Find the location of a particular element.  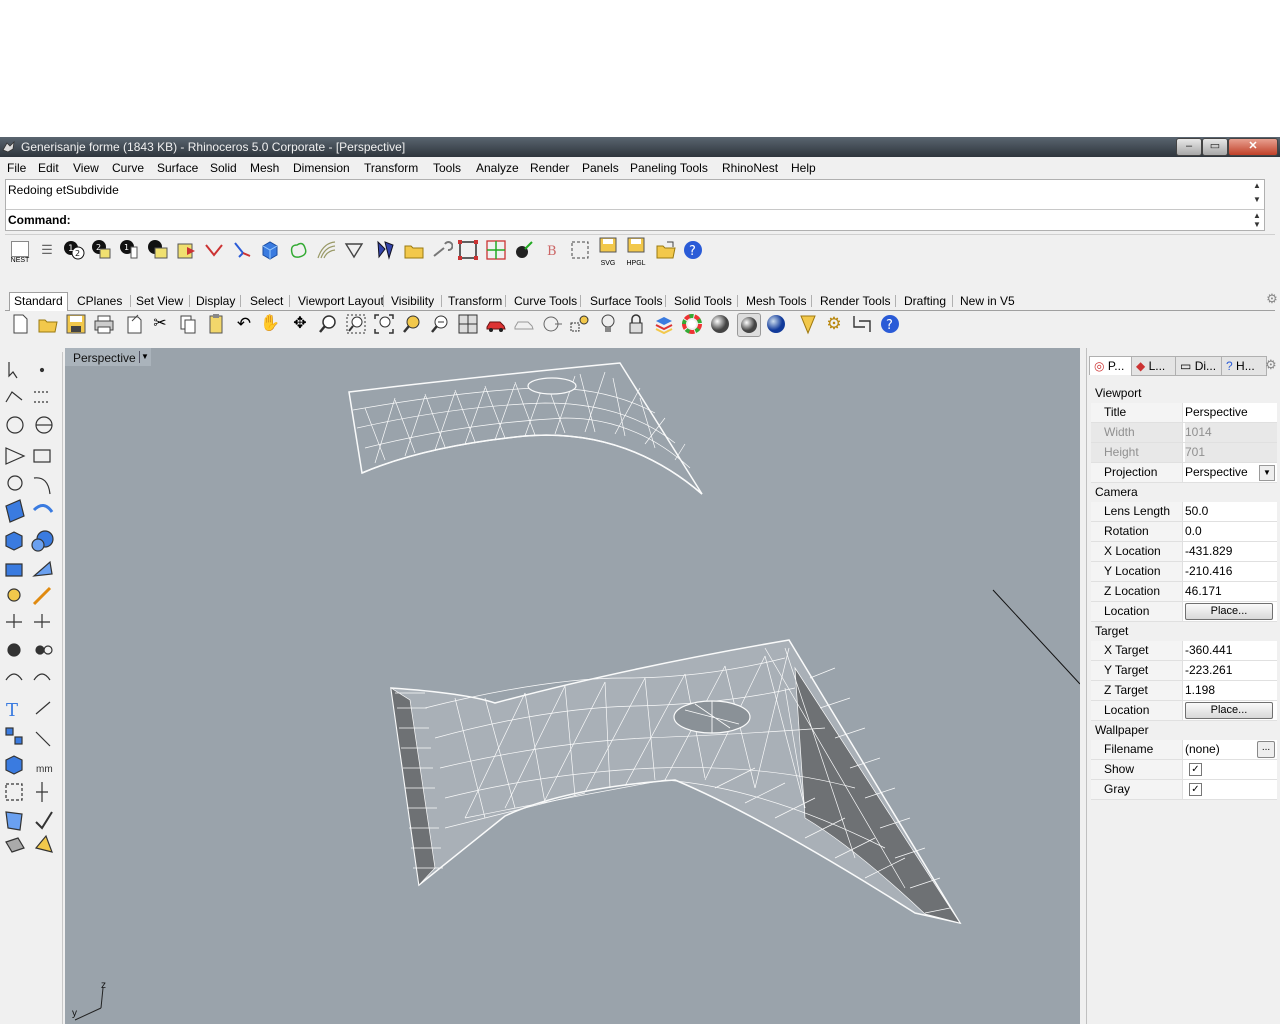

folder-open-icon is located at coordinates (666, 250).